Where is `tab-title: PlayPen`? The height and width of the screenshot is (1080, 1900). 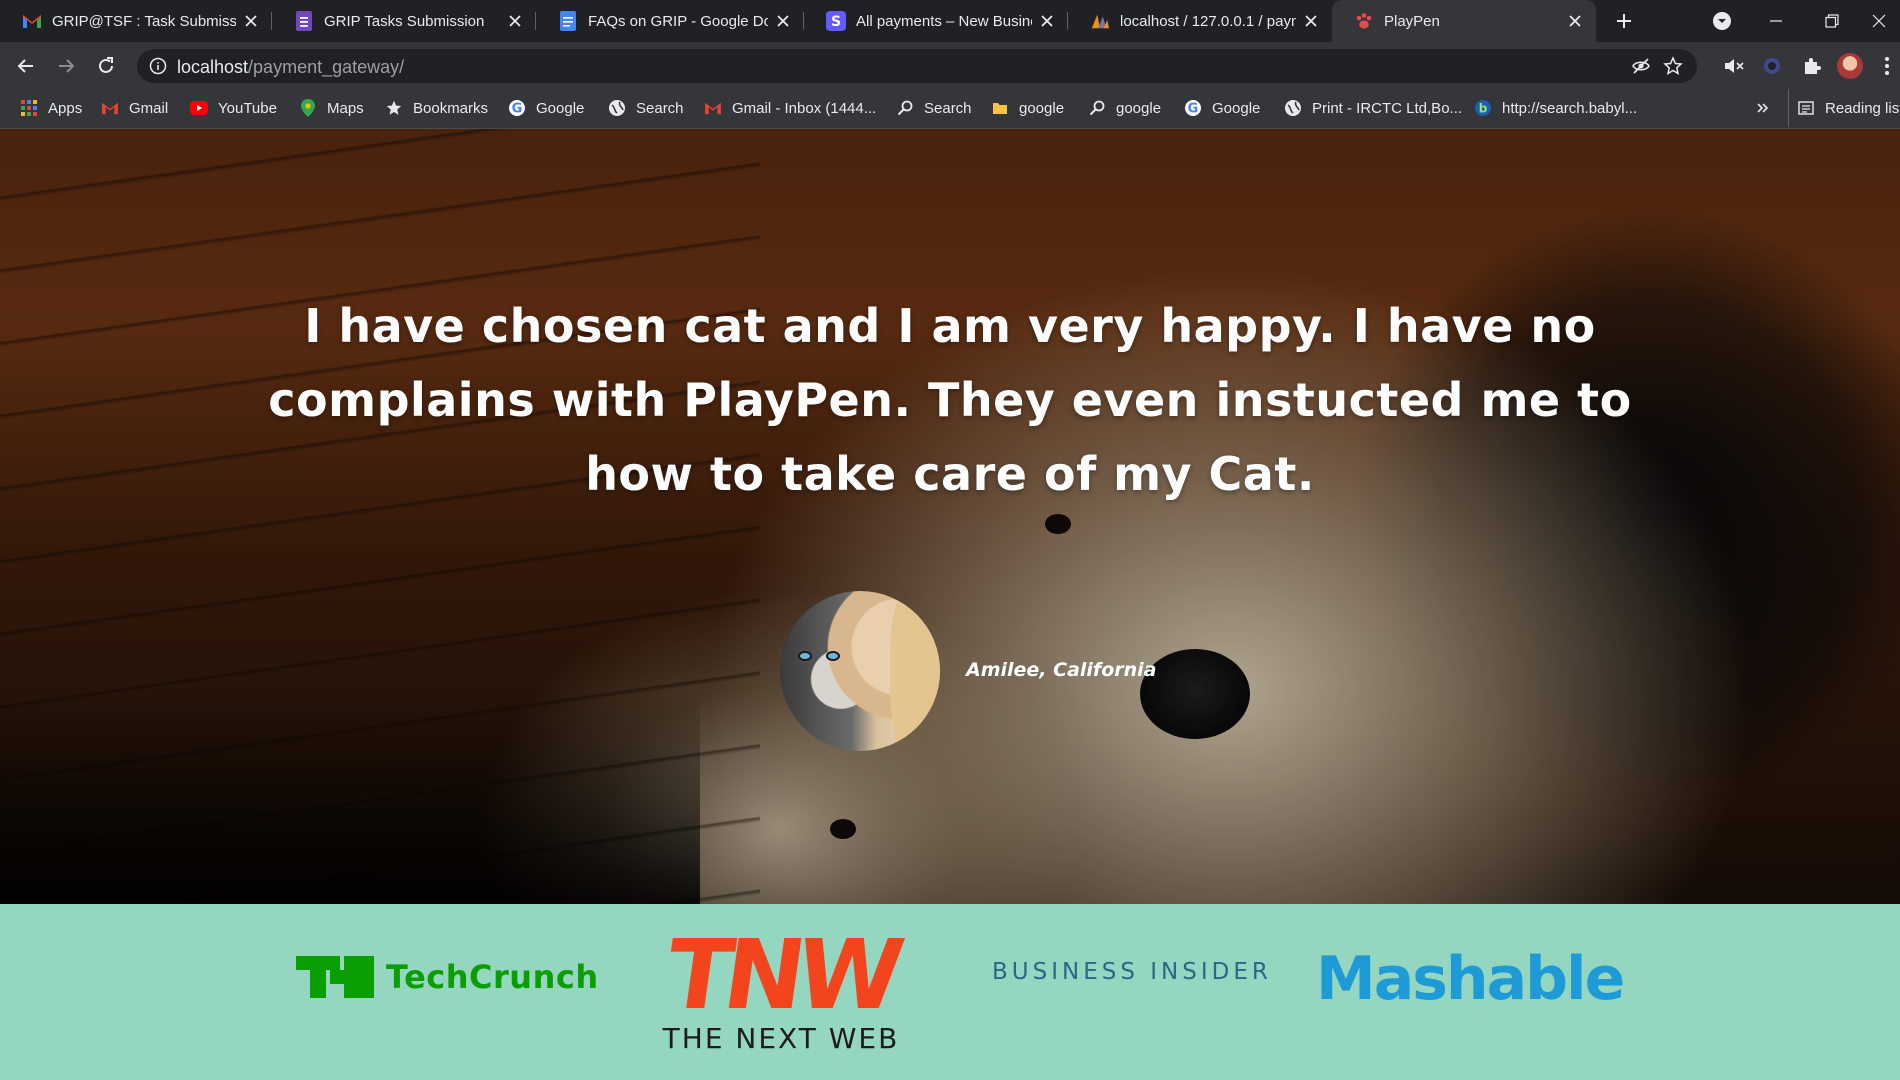
tab-title: PlayPen is located at coordinates (1412, 21).